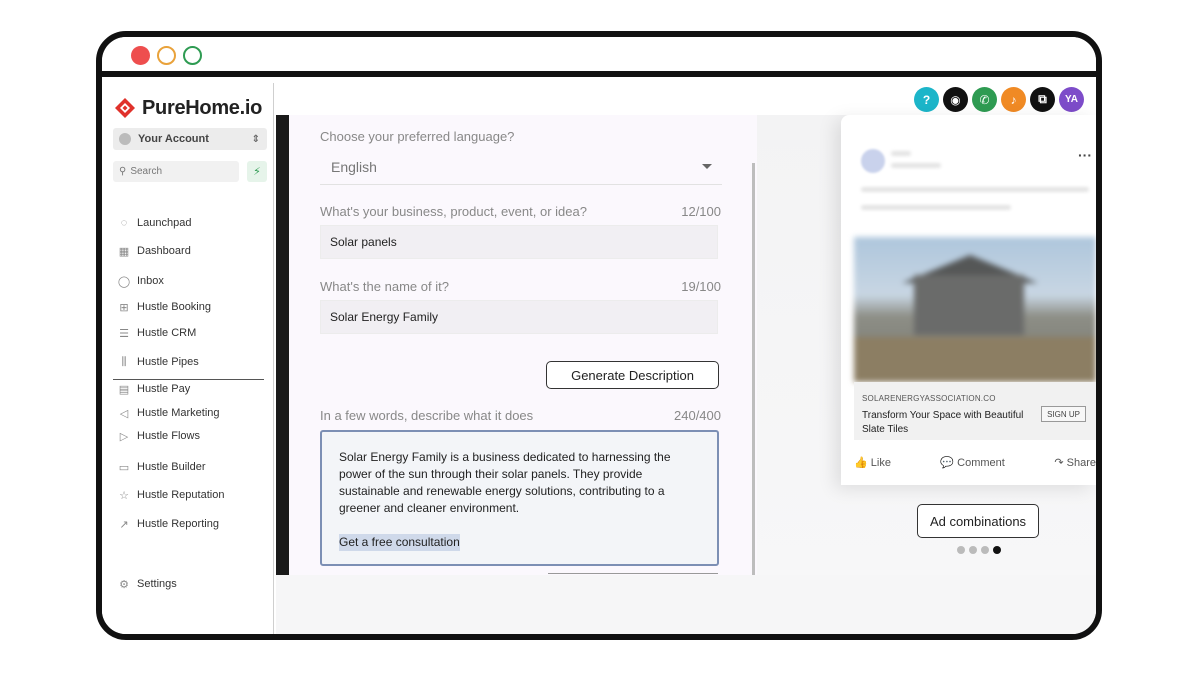 This screenshot has height=675, width=1200. I want to click on sidebar-item-hustle-reporting-label: Hustle Reporting, so click(178, 524).